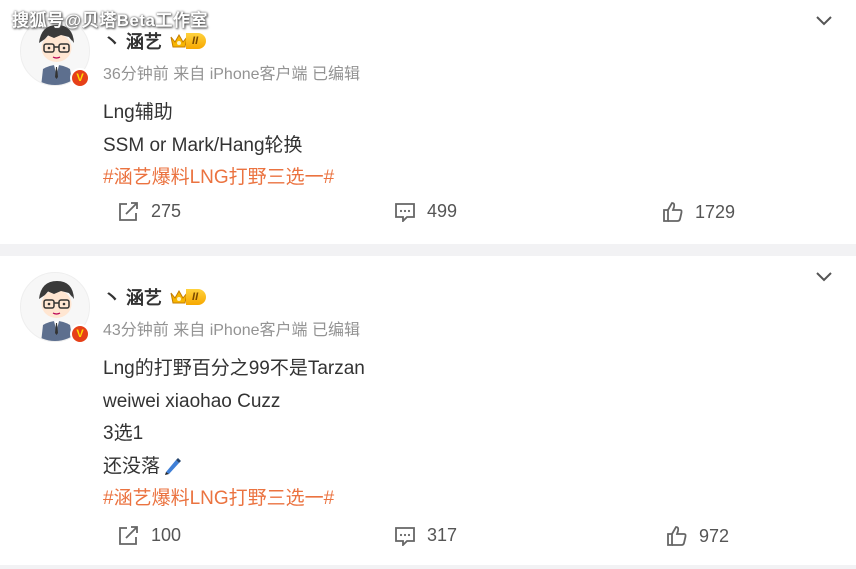 Image resolution: width=856 pixels, height=569 pixels. I want to click on comment-button: 499, so click(425, 211).